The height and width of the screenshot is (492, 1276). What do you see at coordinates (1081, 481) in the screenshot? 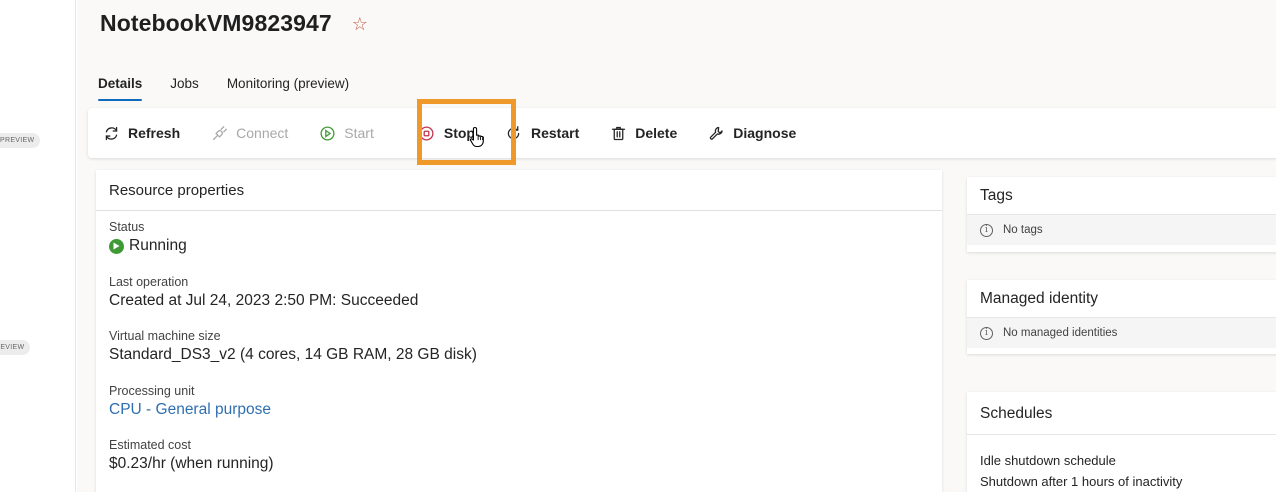
I see `idle-shutdown-value: Shutdown after 1 hours of inactivity` at bounding box center [1081, 481].